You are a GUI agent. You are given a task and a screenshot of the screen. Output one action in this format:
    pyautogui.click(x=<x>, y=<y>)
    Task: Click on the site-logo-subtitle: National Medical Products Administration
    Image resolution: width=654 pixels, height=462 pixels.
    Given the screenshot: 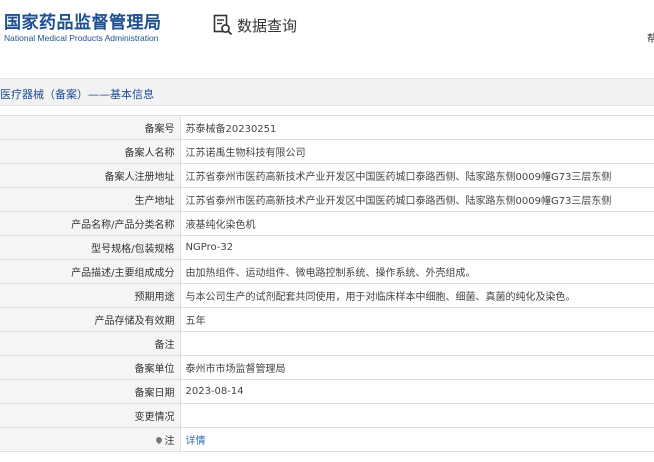 What is the action you would take?
    pyautogui.click(x=81, y=38)
    